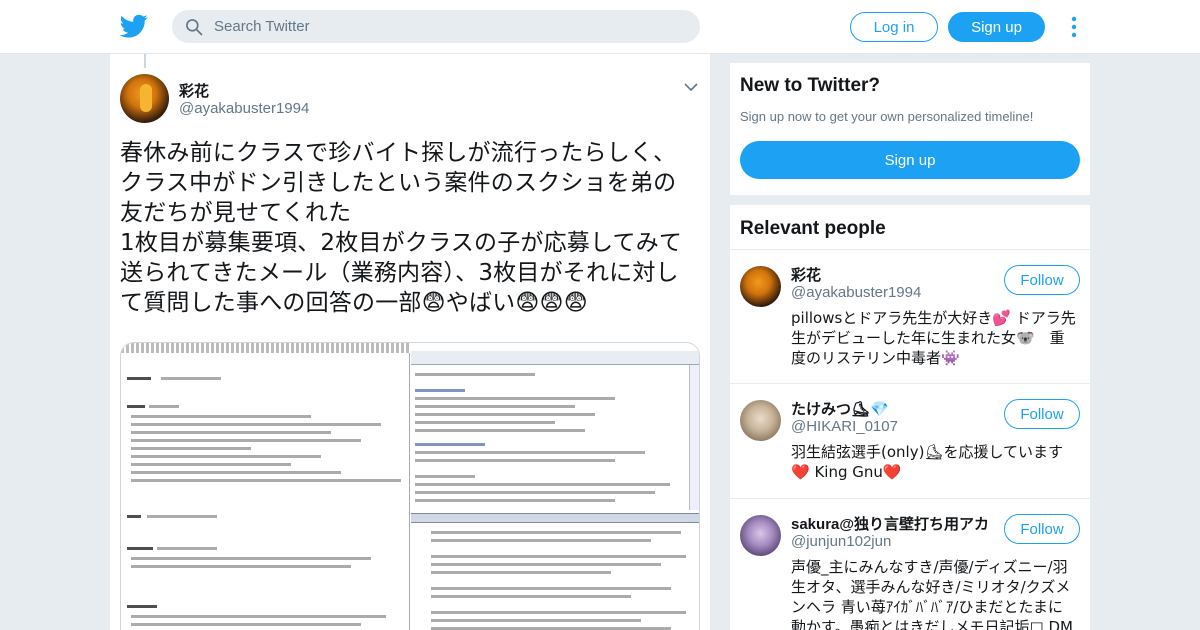  Describe the element at coordinates (894, 27) in the screenshot. I see `login-button: Log in` at that location.